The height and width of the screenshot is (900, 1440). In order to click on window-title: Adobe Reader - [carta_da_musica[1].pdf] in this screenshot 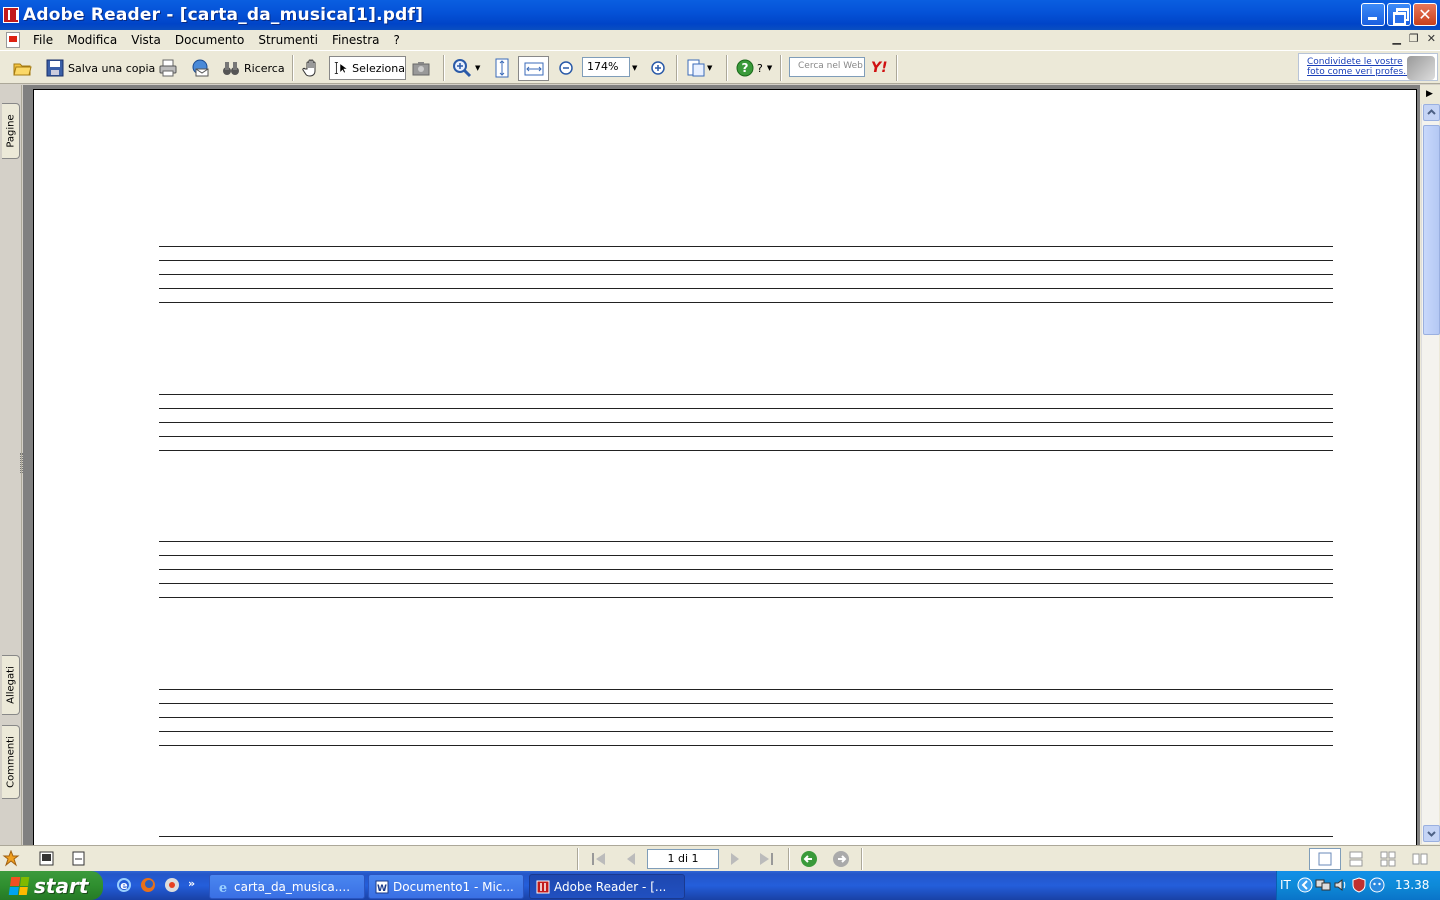, I will do `click(223, 15)`.